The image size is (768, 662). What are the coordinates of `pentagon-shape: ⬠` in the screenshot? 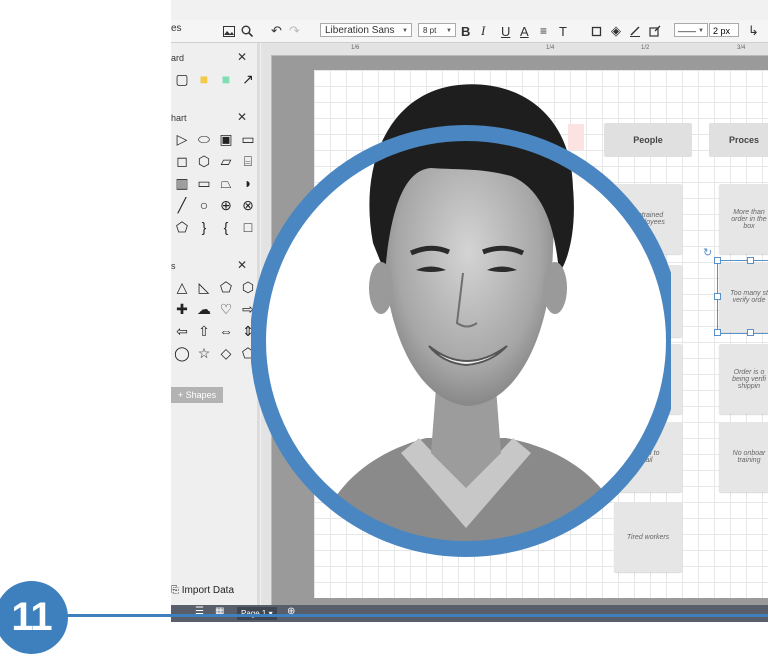 It's located at (226, 287).